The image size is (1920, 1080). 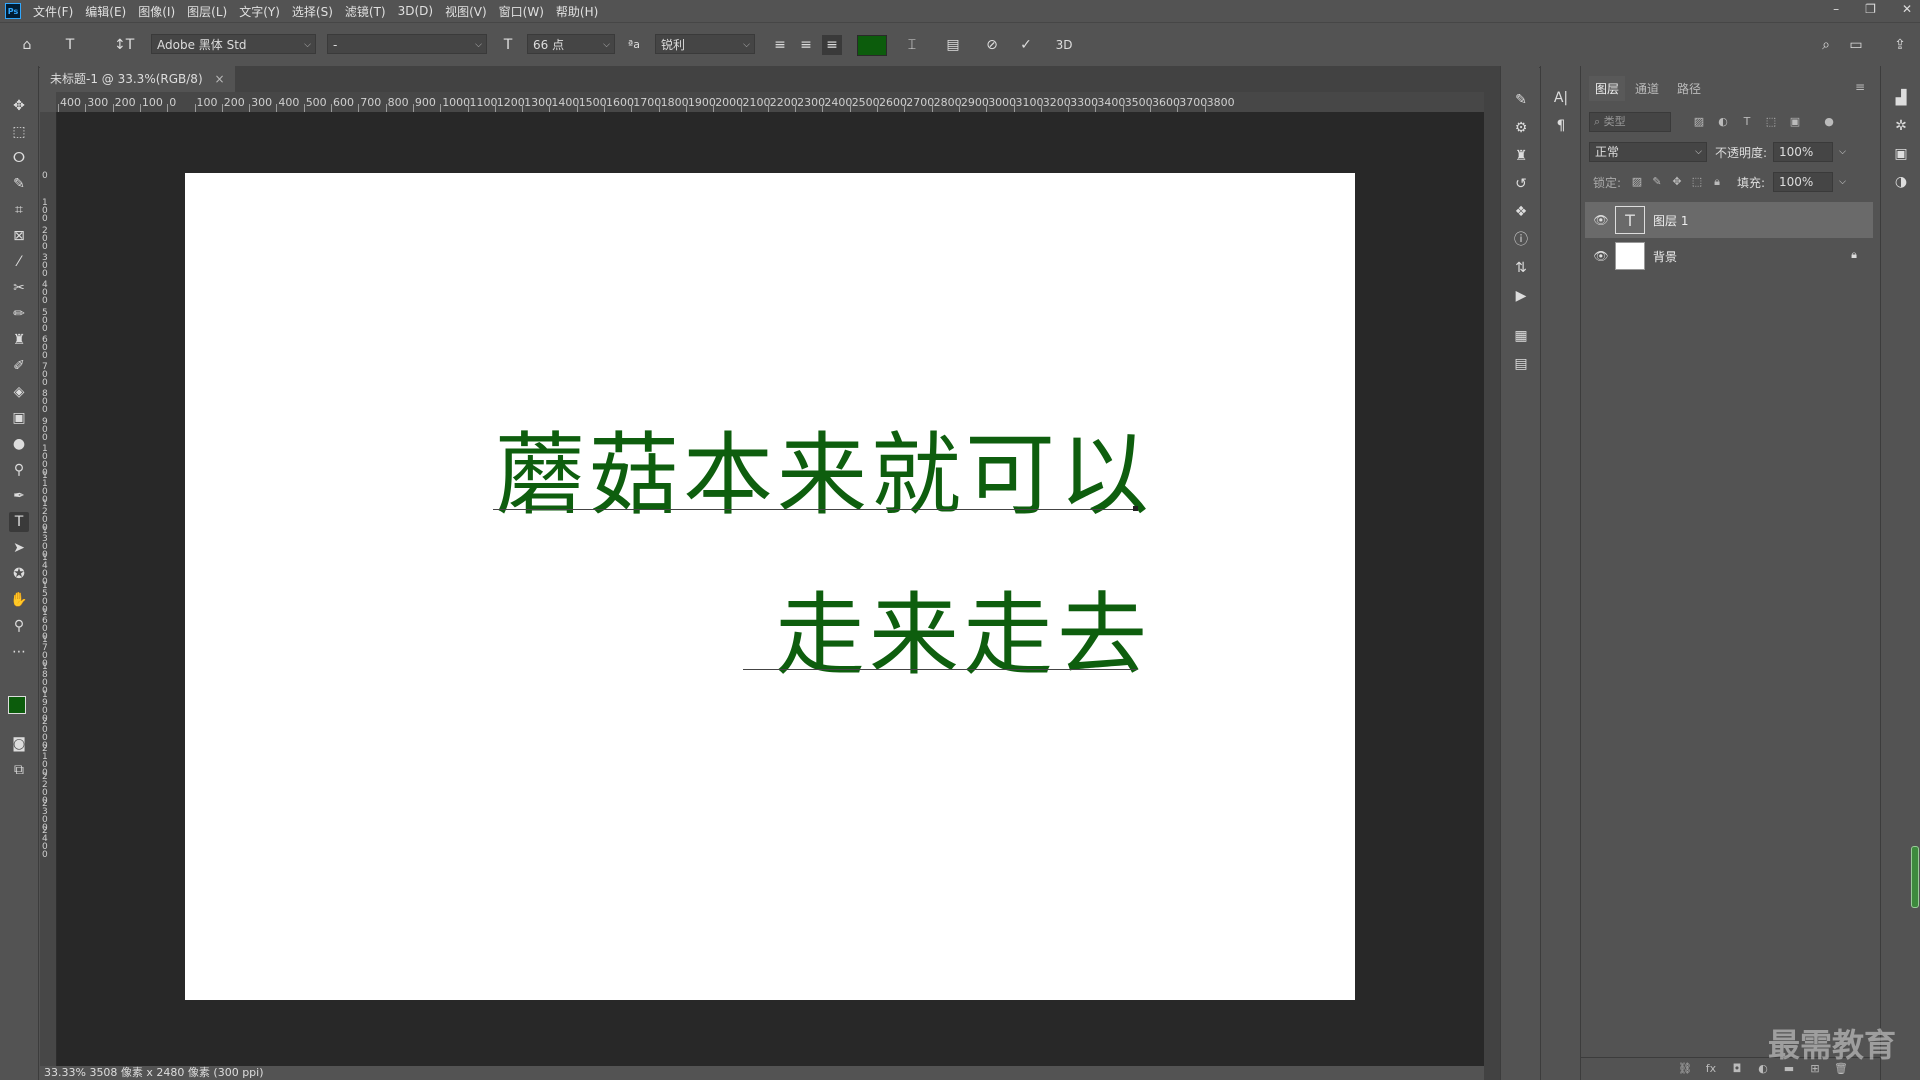 What do you see at coordinates (1737, 1069) in the screenshot?
I see `add-mask-icon: ◘` at bounding box center [1737, 1069].